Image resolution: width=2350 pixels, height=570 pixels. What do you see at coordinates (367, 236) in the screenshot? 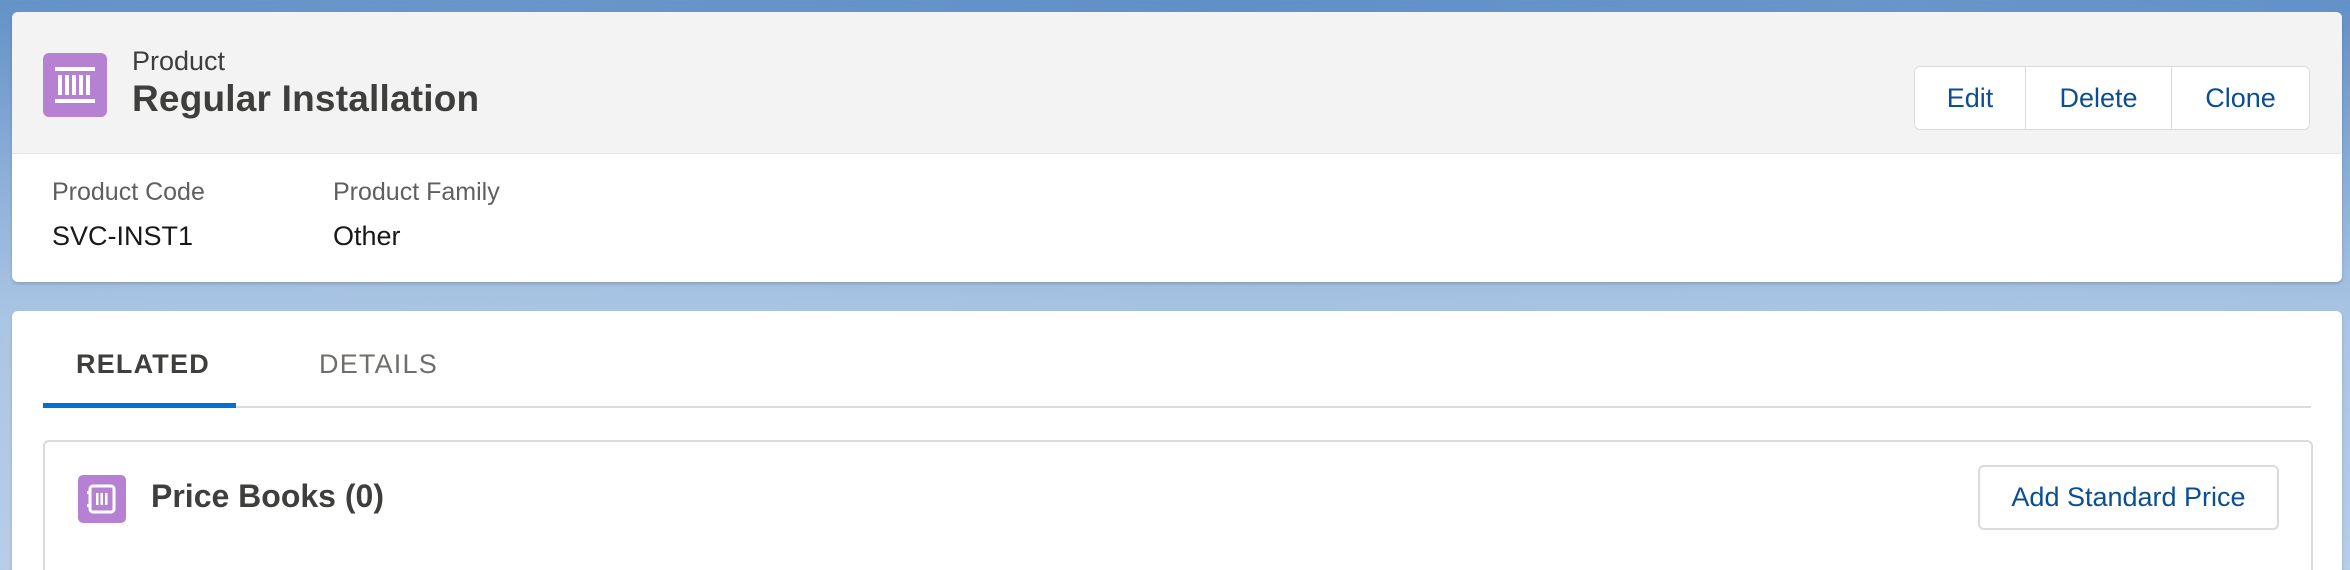
I see `product-family-value: Other` at bounding box center [367, 236].